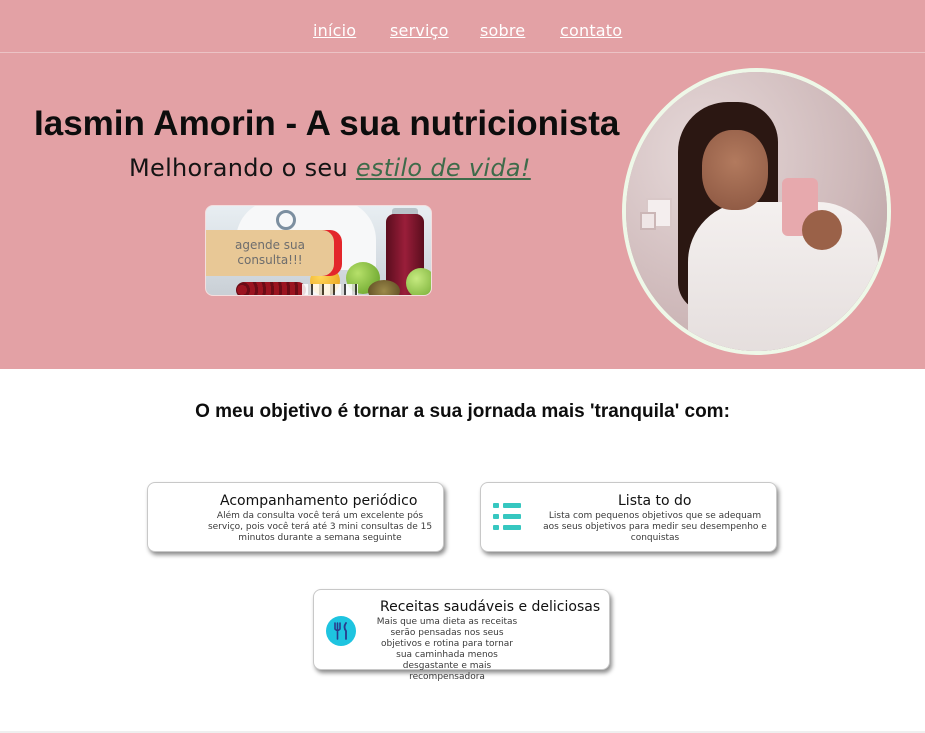 The image size is (925, 733). What do you see at coordinates (271, 288) in the screenshot?
I see `berries-illustration` at bounding box center [271, 288].